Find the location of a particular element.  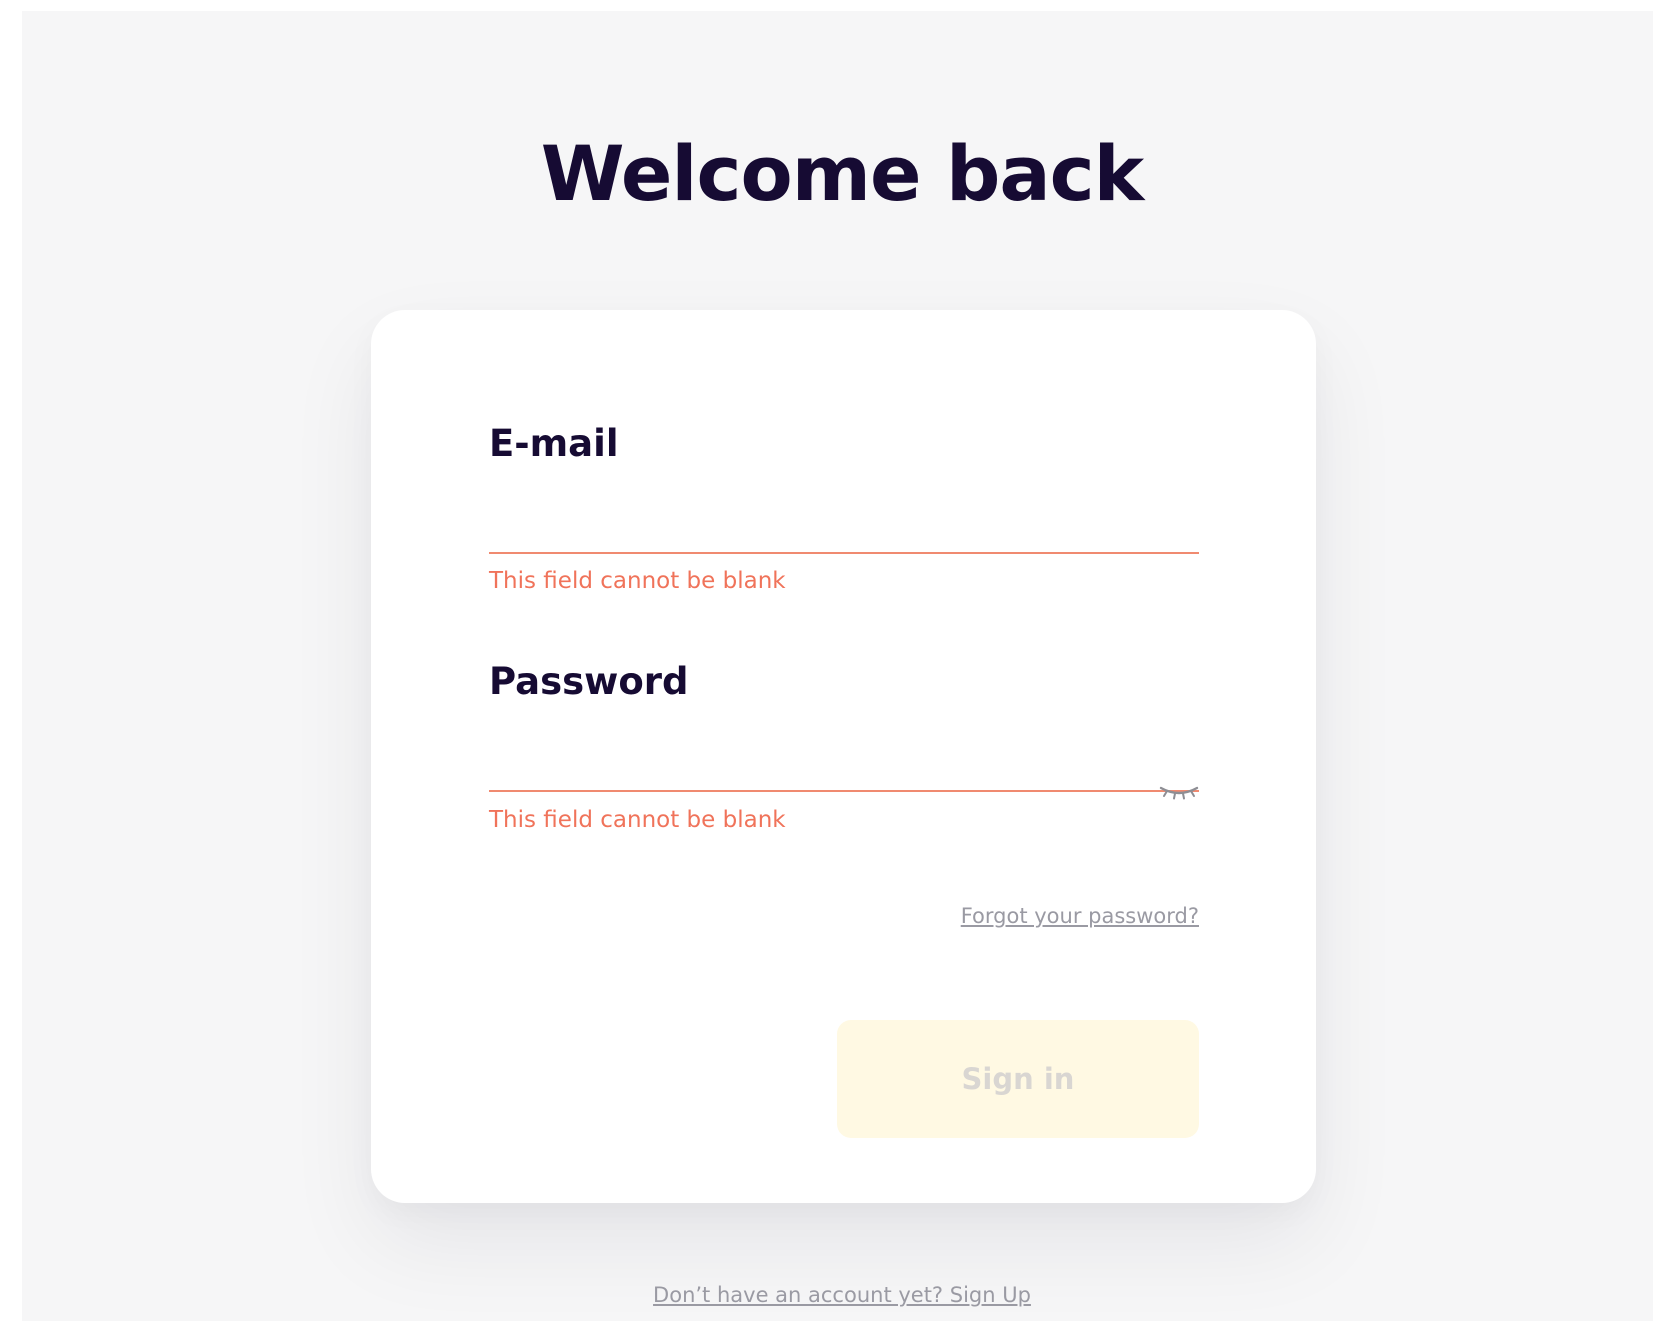

eye-closed-icon is located at coordinates (1179, 792).